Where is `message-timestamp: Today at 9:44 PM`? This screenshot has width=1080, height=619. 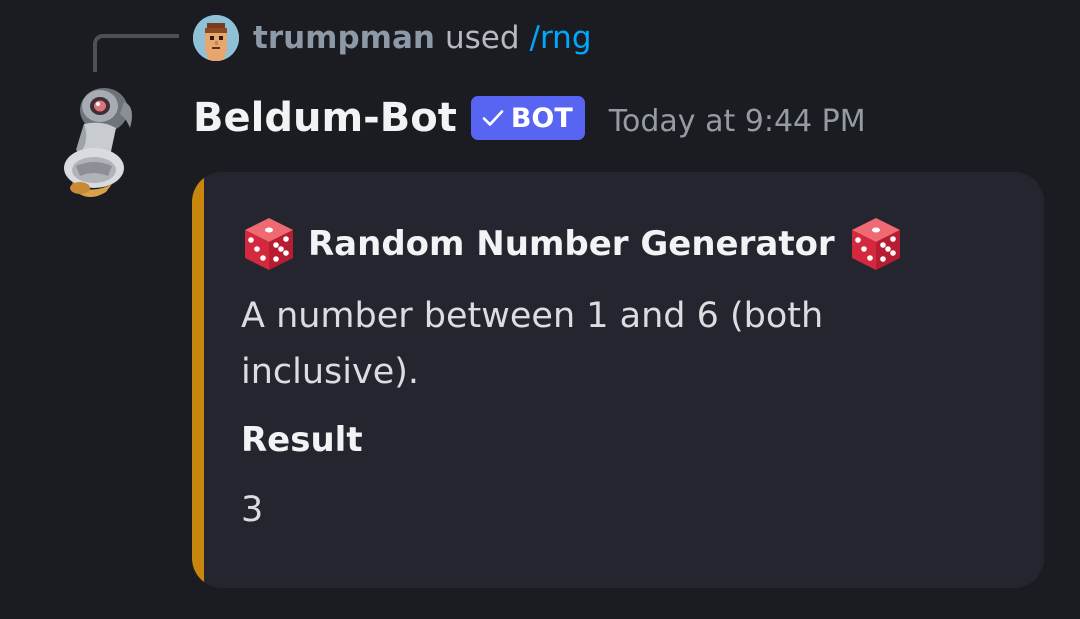 message-timestamp: Today at 9:44 PM is located at coordinates (737, 121).